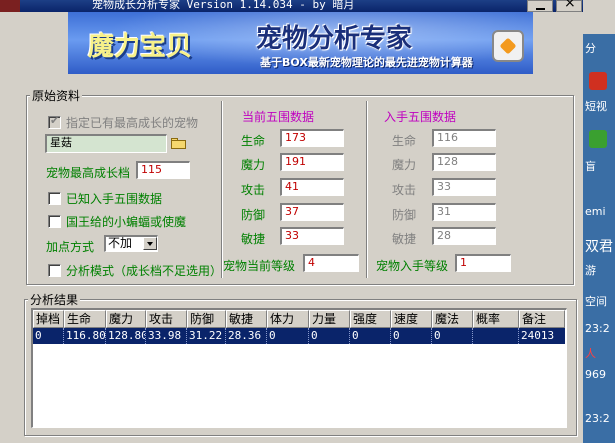  What do you see at coordinates (496, 336) in the screenshot?
I see `table-cell` at bounding box center [496, 336].